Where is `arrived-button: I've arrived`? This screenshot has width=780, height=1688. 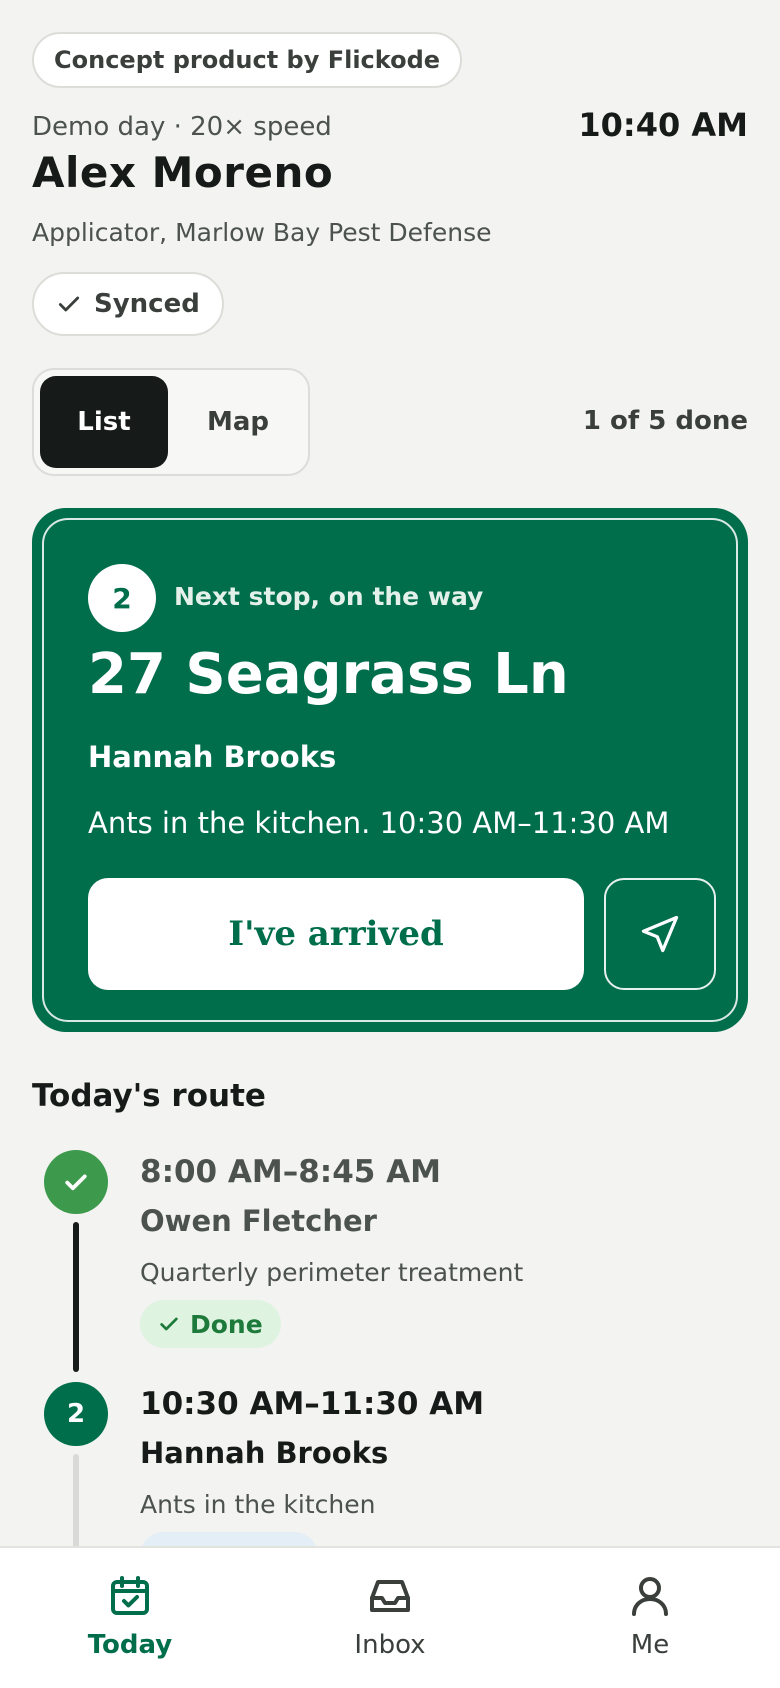
arrived-button: I've arrived is located at coordinates (336, 934).